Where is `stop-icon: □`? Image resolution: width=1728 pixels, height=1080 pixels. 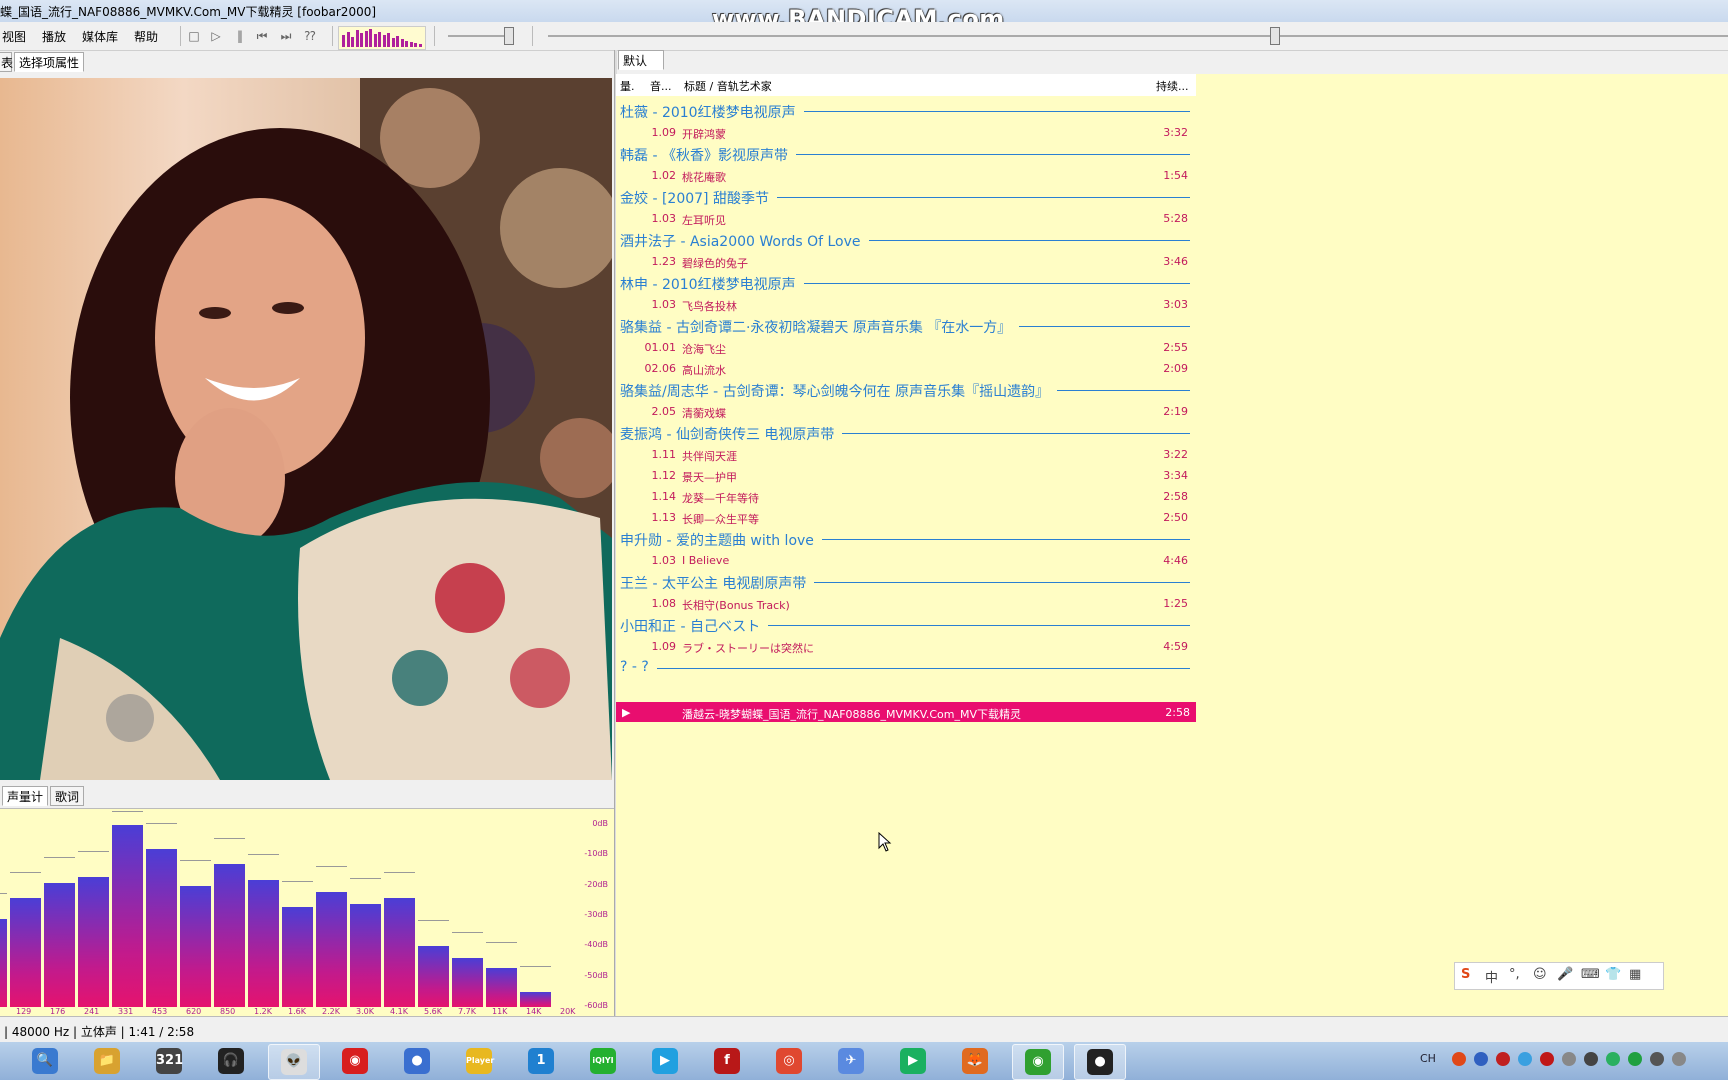 stop-icon: □ is located at coordinates (194, 36).